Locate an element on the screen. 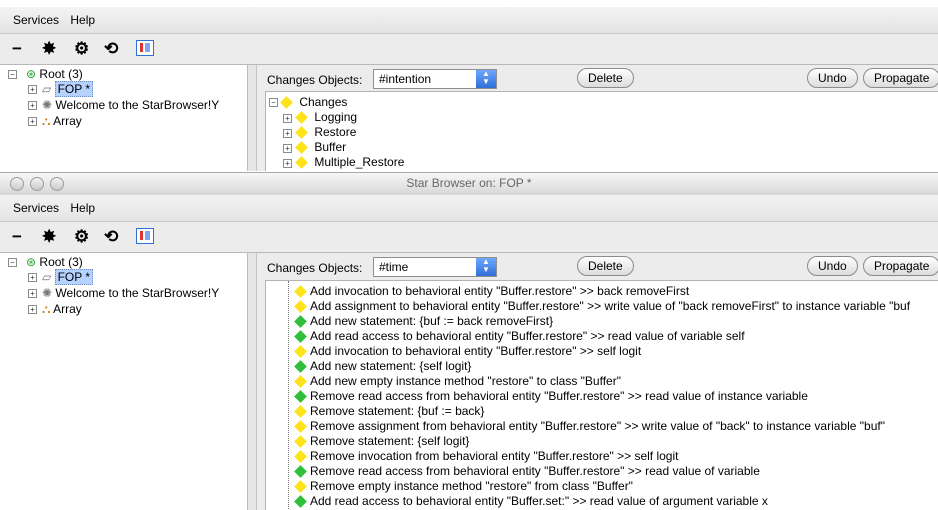 The image size is (938, 510). top-expander-logging: + is located at coordinates (287, 118).